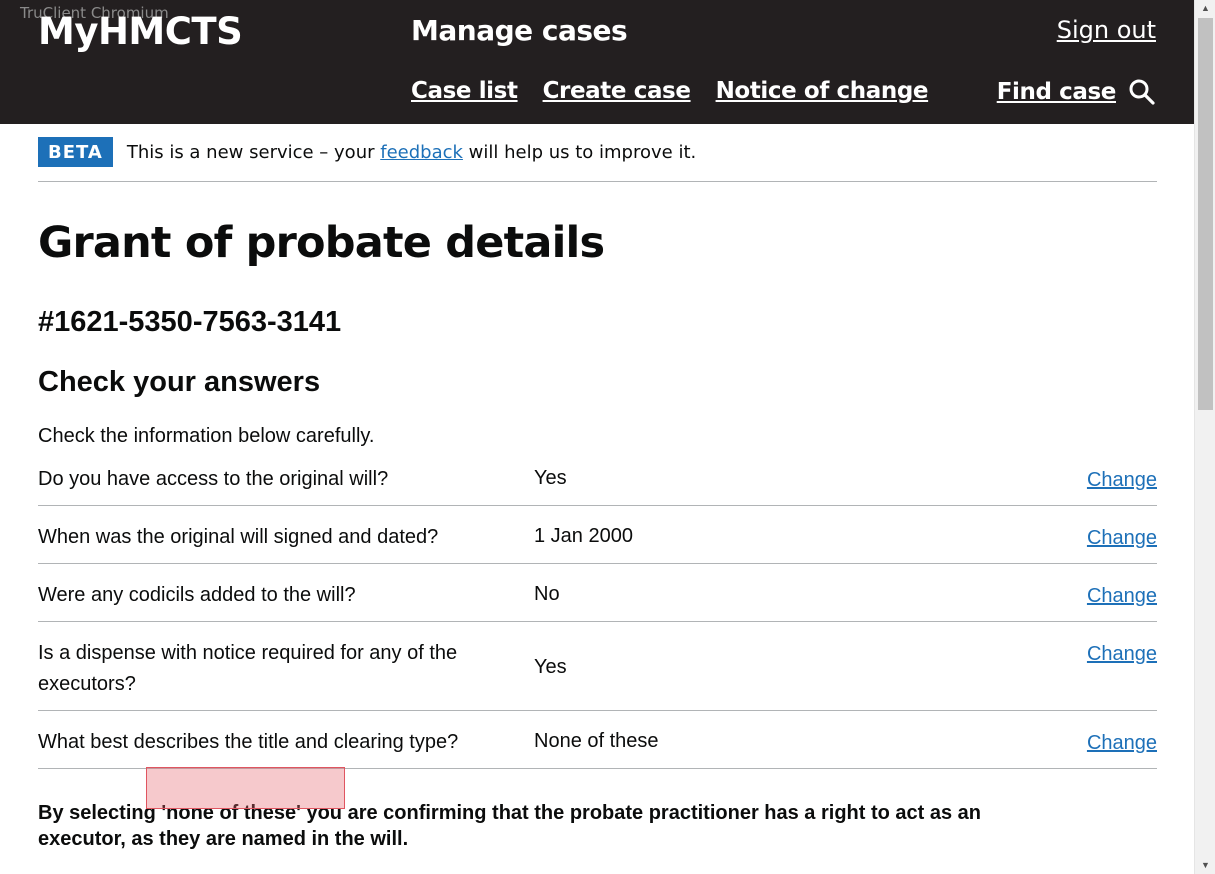 The height and width of the screenshot is (874, 1215). Describe the element at coordinates (822, 91) in the screenshot. I see `nav-notice-of-change: Notice of change` at that location.